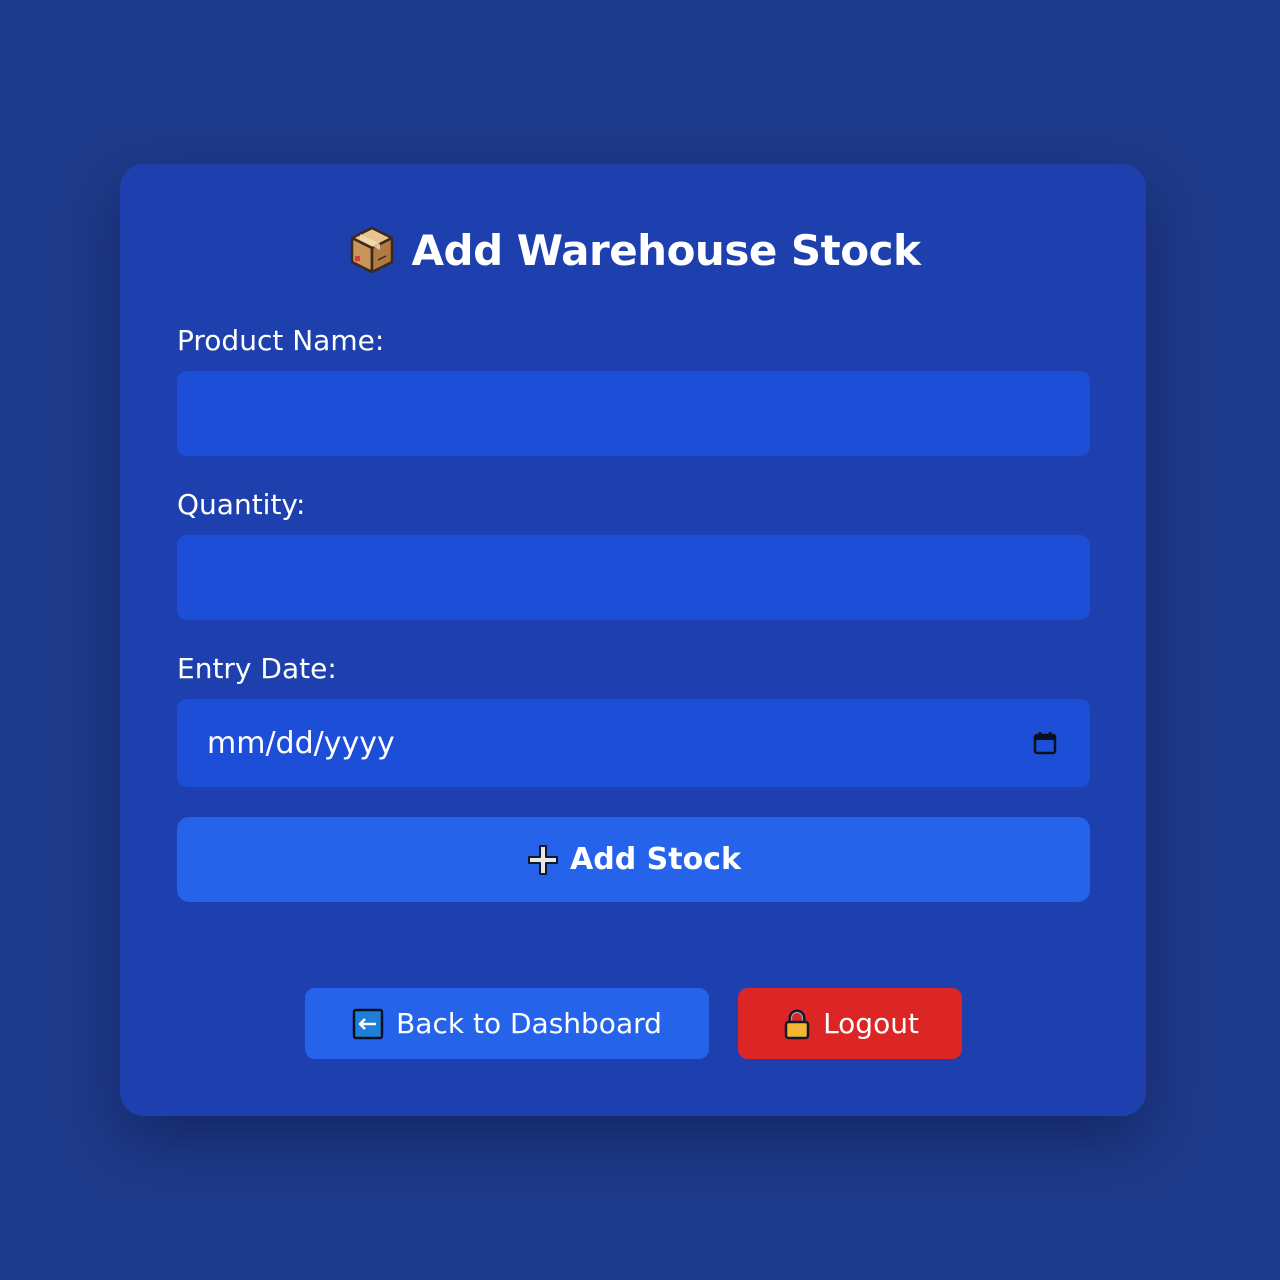 This screenshot has height=1280, width=1280. Describe the element at coordinates (633, 413) in the screenshot. I see `product-name-input` at that location.